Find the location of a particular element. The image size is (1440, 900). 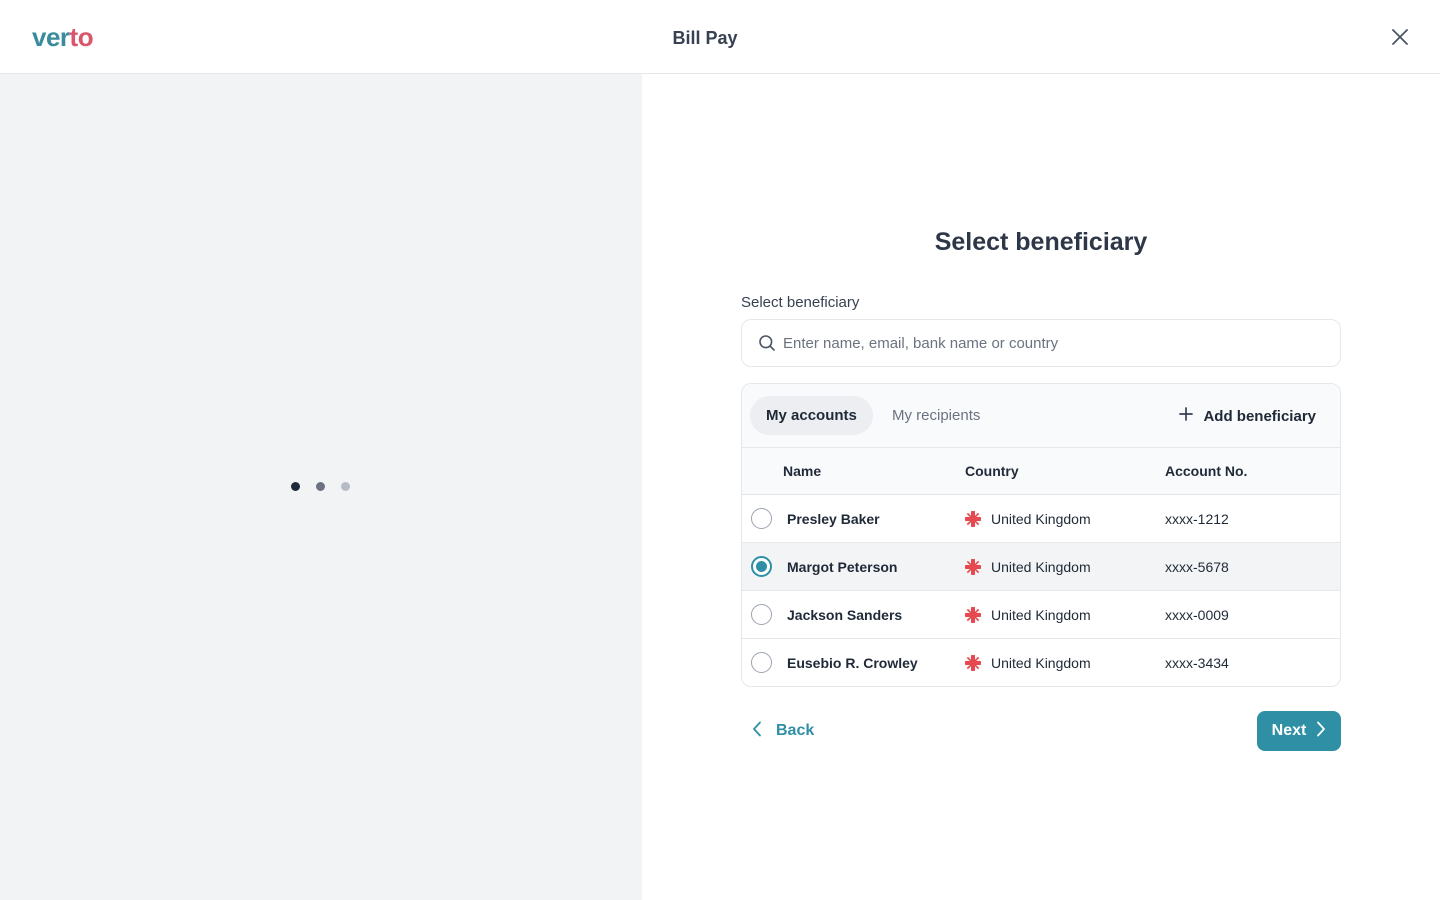

close-icon is located at coordinates (1400, 37).